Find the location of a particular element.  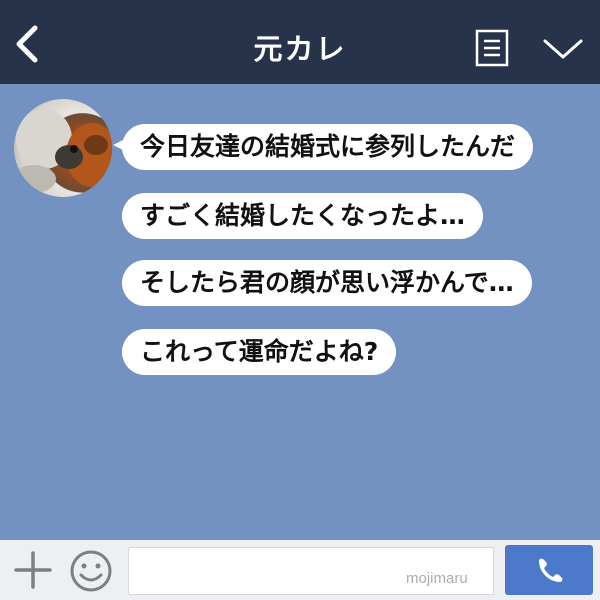

notes-button is located at coordinates (493, 48).